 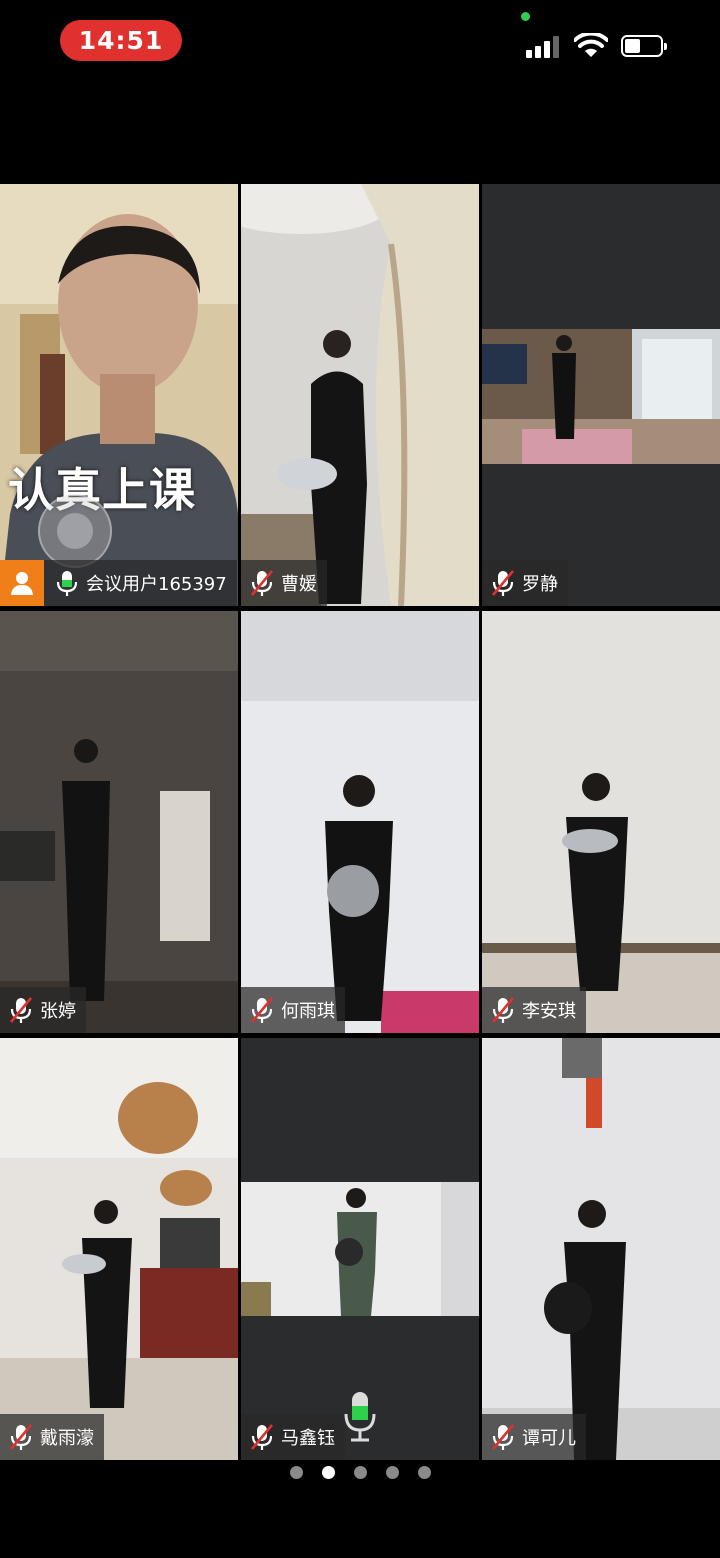 I want to click on participant-name-tag: 曹媛, so click(x=284, y=583).